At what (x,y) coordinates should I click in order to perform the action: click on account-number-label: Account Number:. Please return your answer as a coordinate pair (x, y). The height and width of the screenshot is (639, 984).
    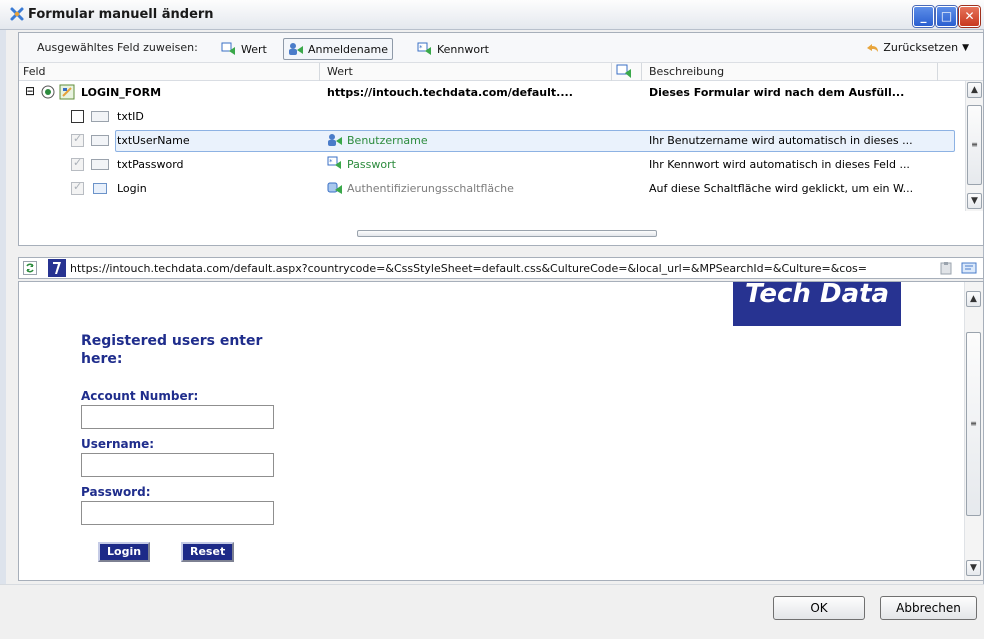
    Looking at the image, I should click on (140, 396).